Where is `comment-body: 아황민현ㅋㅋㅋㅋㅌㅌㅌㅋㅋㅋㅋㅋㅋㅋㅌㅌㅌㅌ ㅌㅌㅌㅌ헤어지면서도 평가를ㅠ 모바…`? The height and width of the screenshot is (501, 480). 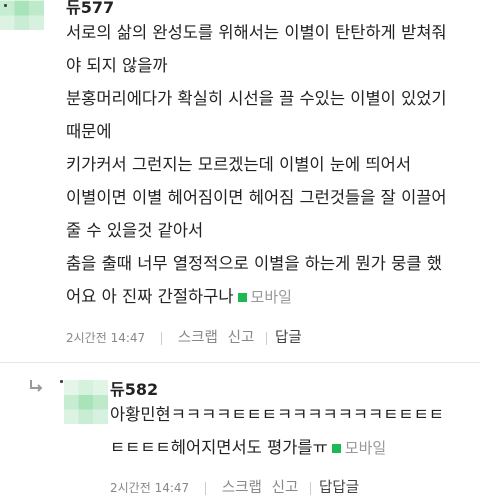
comment-body: 아황민현ㅋㅋㅋㅋㅌㅌㅌㅋㅋㅋㅋㅋㅋㅋㅌㅌㅌㅌ ㅌㅌㅌㅌ헤어지면서도 평가를ㅠ 모바… is located at coordinates (291, 431).